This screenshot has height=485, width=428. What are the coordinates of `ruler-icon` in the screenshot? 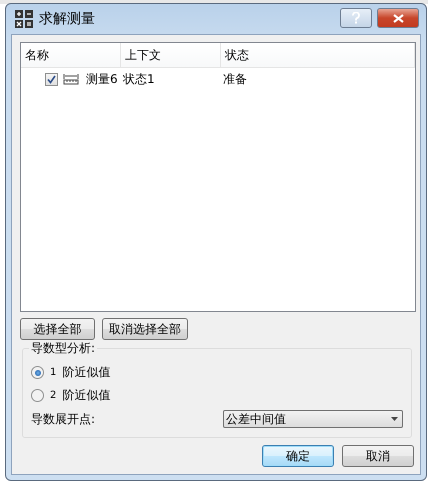 It's located at (71, 79).